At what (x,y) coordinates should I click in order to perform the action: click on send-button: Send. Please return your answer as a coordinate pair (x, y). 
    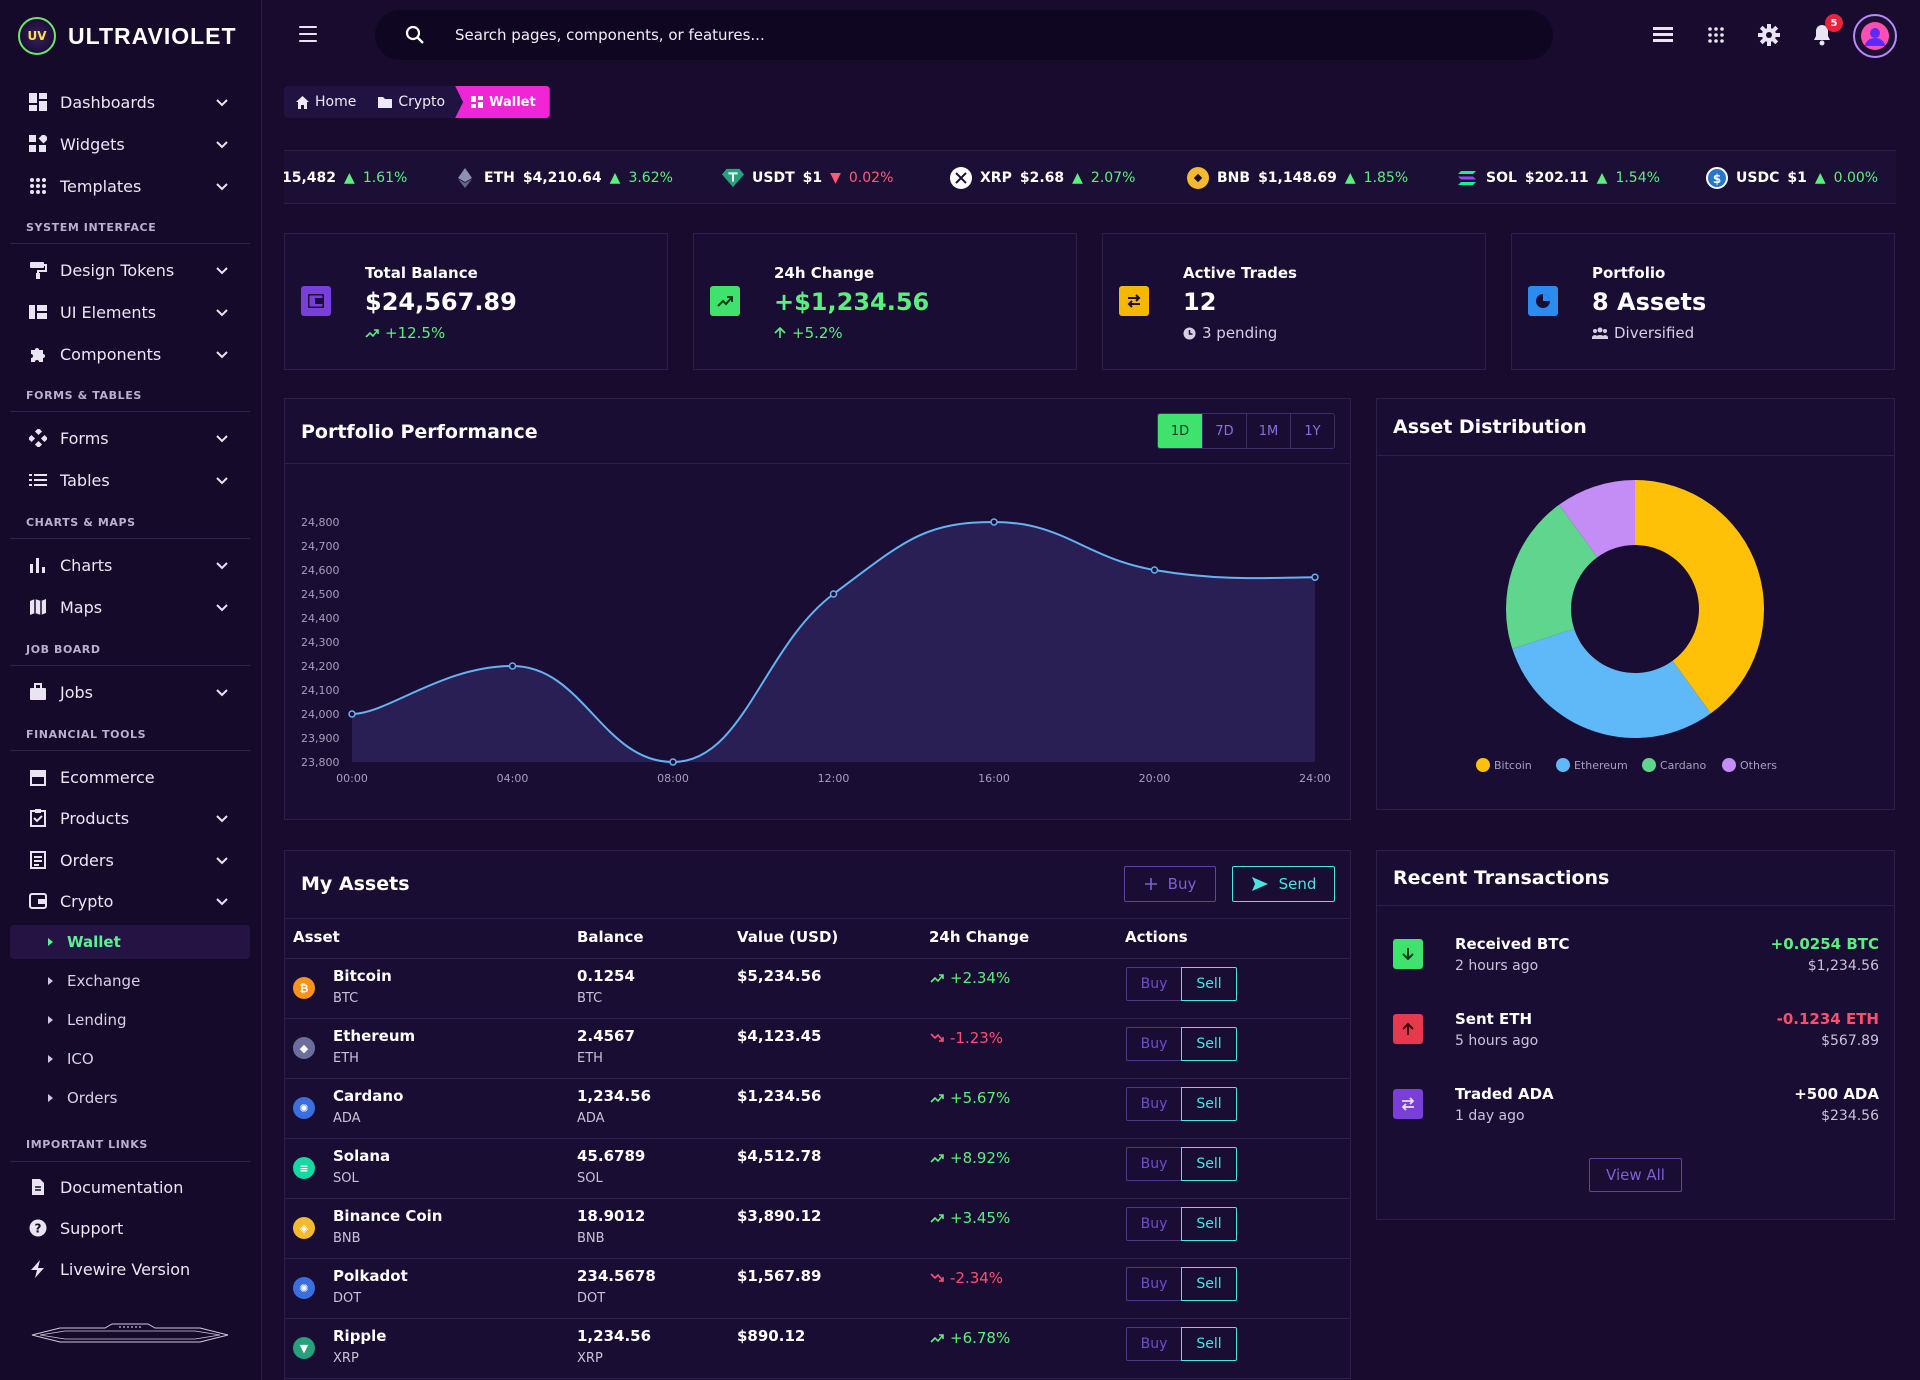
    Looking at the image, I should click on (1283, 884).